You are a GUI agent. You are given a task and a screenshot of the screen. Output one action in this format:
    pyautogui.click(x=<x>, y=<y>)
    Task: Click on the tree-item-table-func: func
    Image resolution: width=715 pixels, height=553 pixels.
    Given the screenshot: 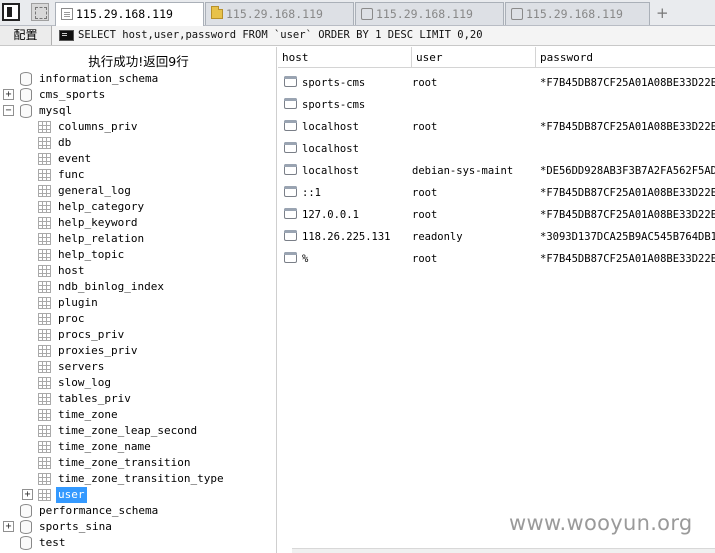 What is the action you would take?
    pyautogui.click(x=138, y=175)
    